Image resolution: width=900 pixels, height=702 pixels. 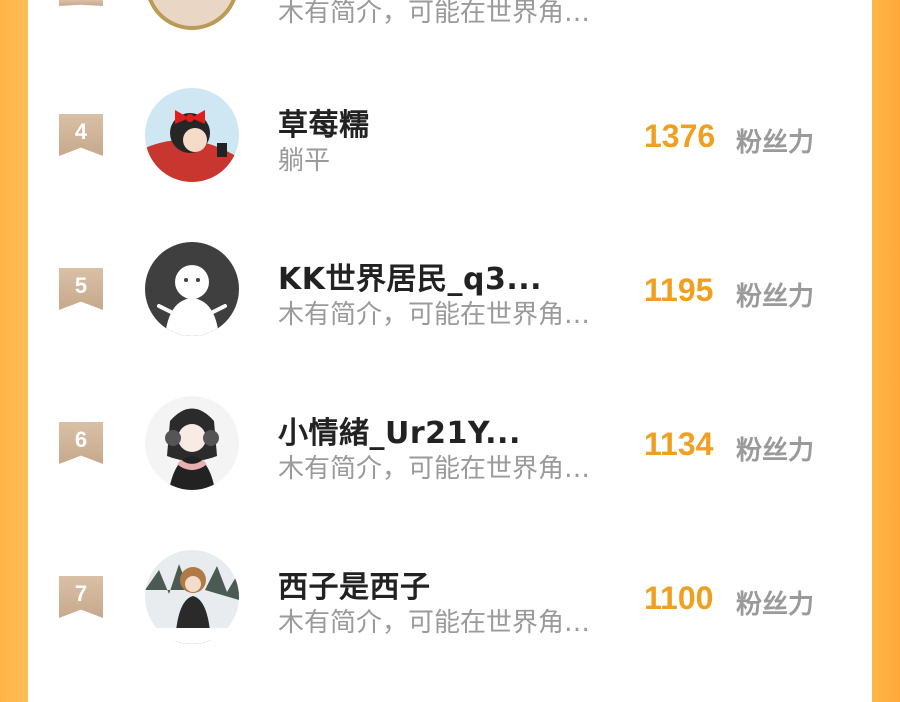 I want to click on rank-badge: 6, so click(x=81, y=443).